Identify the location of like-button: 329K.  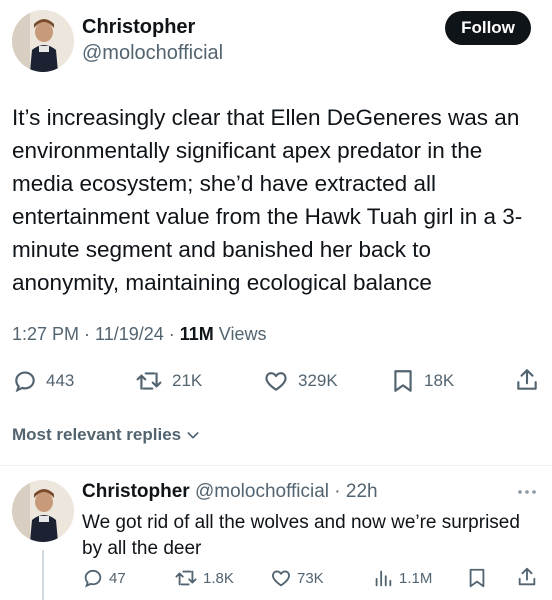
(300, 381).